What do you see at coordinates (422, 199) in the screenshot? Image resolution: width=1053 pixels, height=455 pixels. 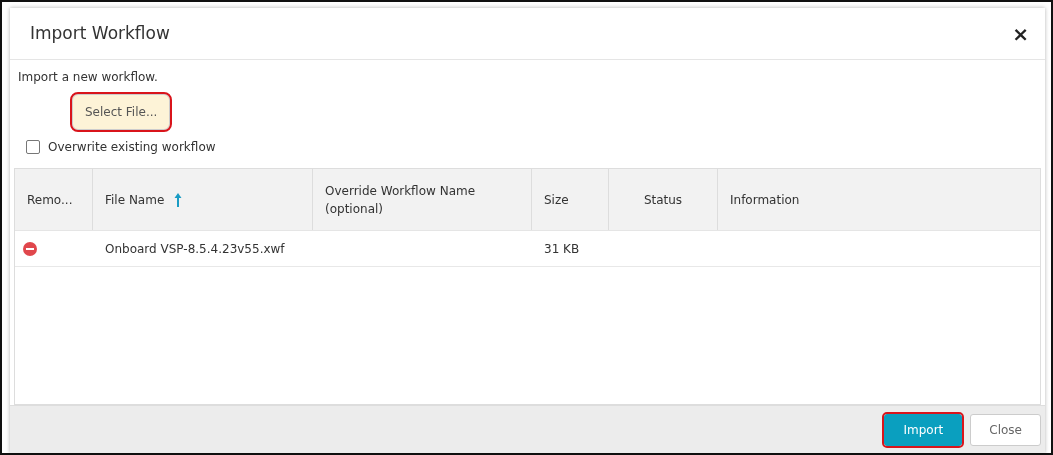 I see `column-header: Override Workflow Name (optional)` at bounding box center [422, 199].